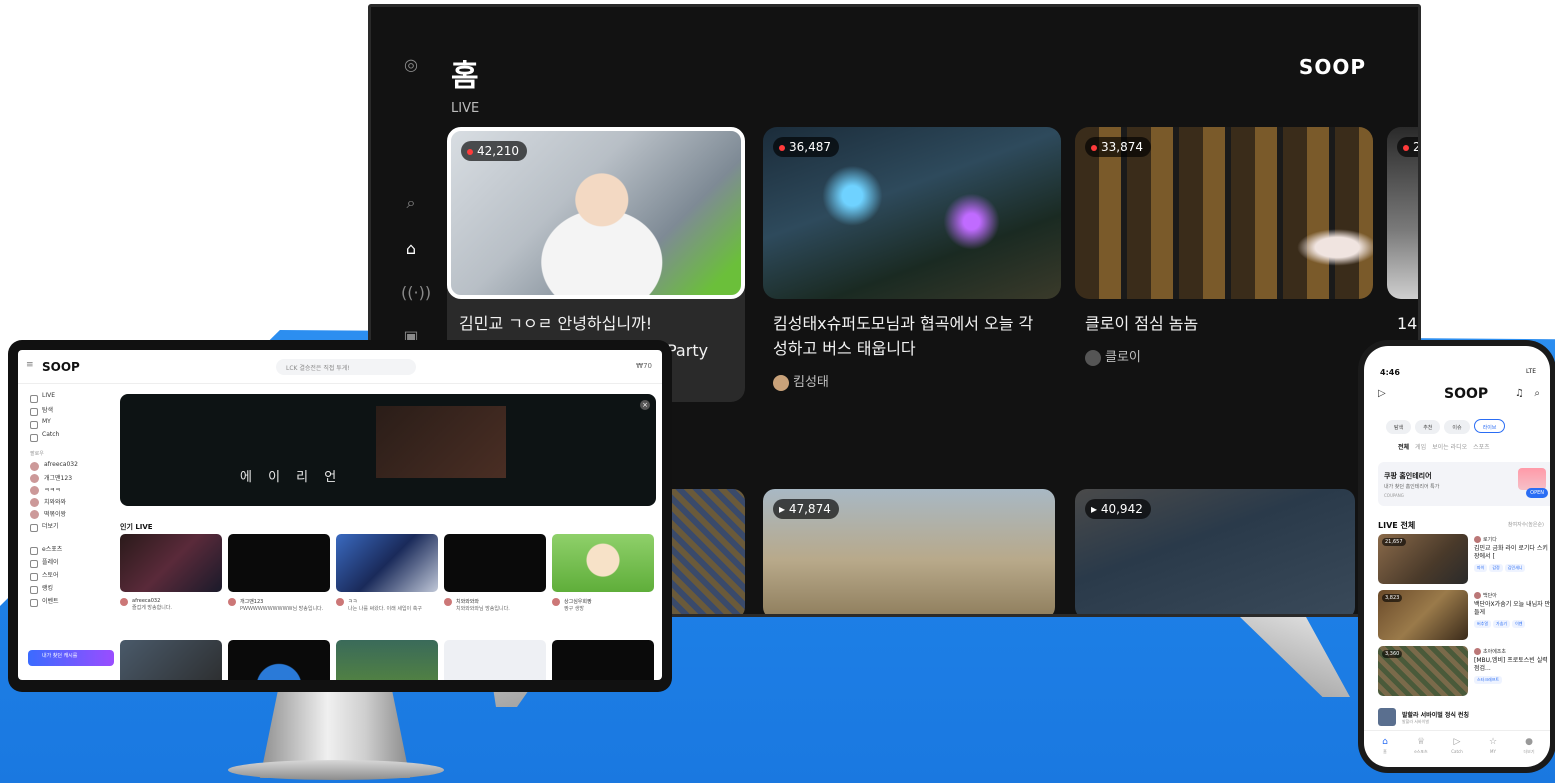 The width and height of the screenshot is (1555, 783). What do you see at coordinates (596, 213) in the screenshot?
I see `live-thumbnail: 42,210` at bounding box center [596, 213].